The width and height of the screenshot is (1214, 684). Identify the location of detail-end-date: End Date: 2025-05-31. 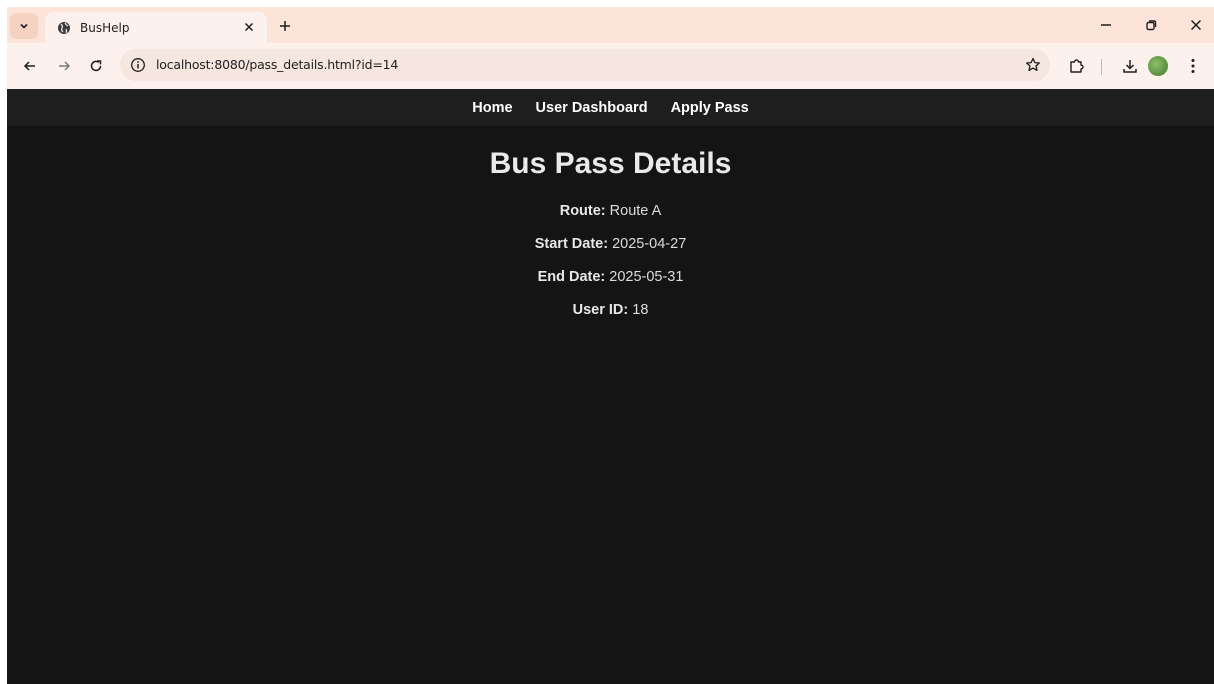
(610, 285).